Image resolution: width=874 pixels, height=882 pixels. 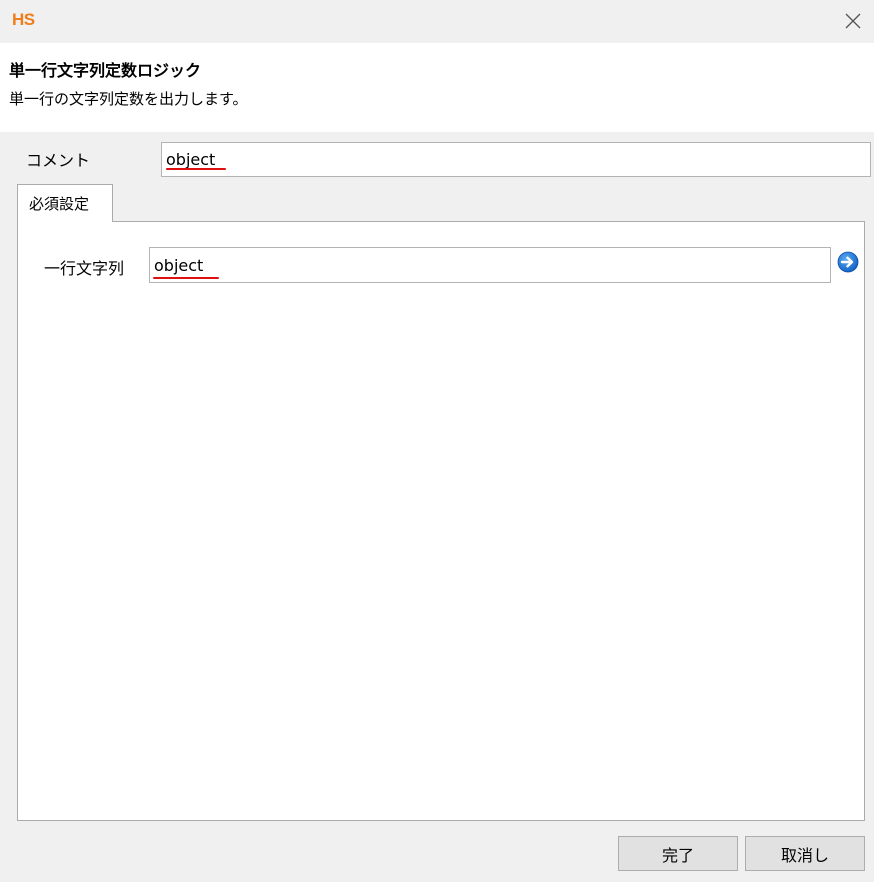 I want to click on close-button, so click(x=853, y=21).